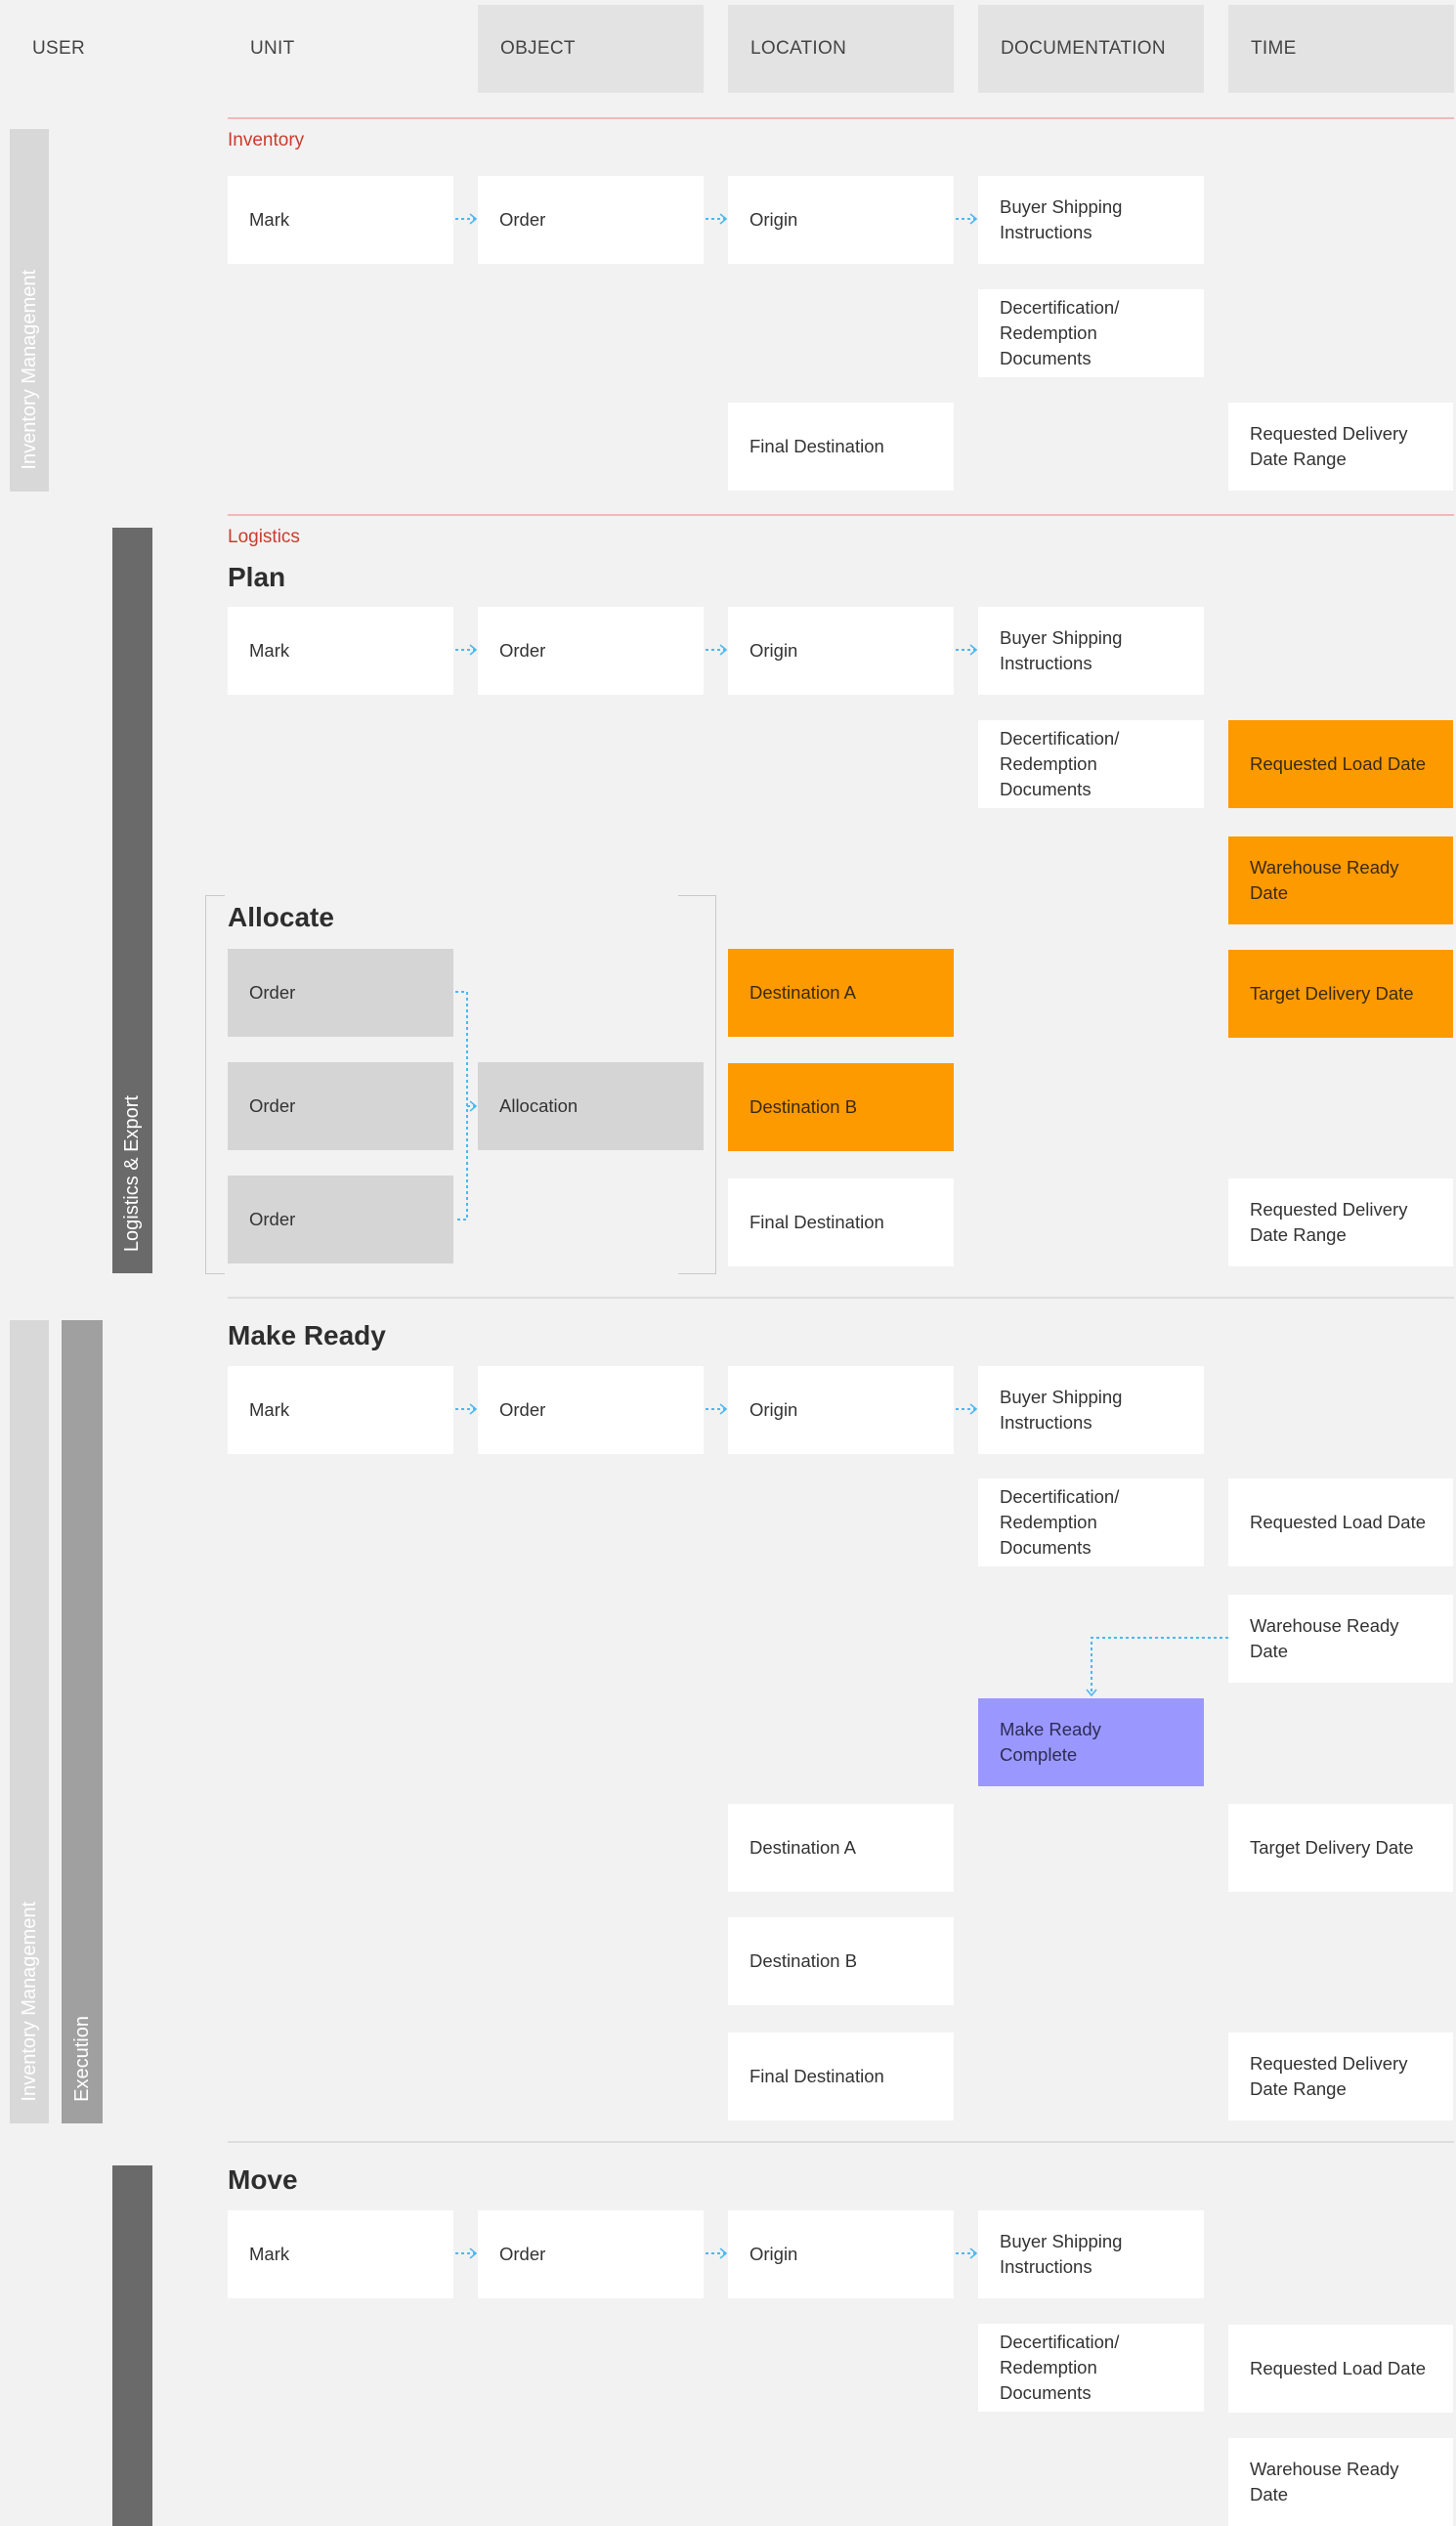 This screenshot has width=1456, height=2526. Describe the element at coordinates (1091, 1742) in the screenshot. I see `card-make-ready-complete: Make Ready Complete` at that location.